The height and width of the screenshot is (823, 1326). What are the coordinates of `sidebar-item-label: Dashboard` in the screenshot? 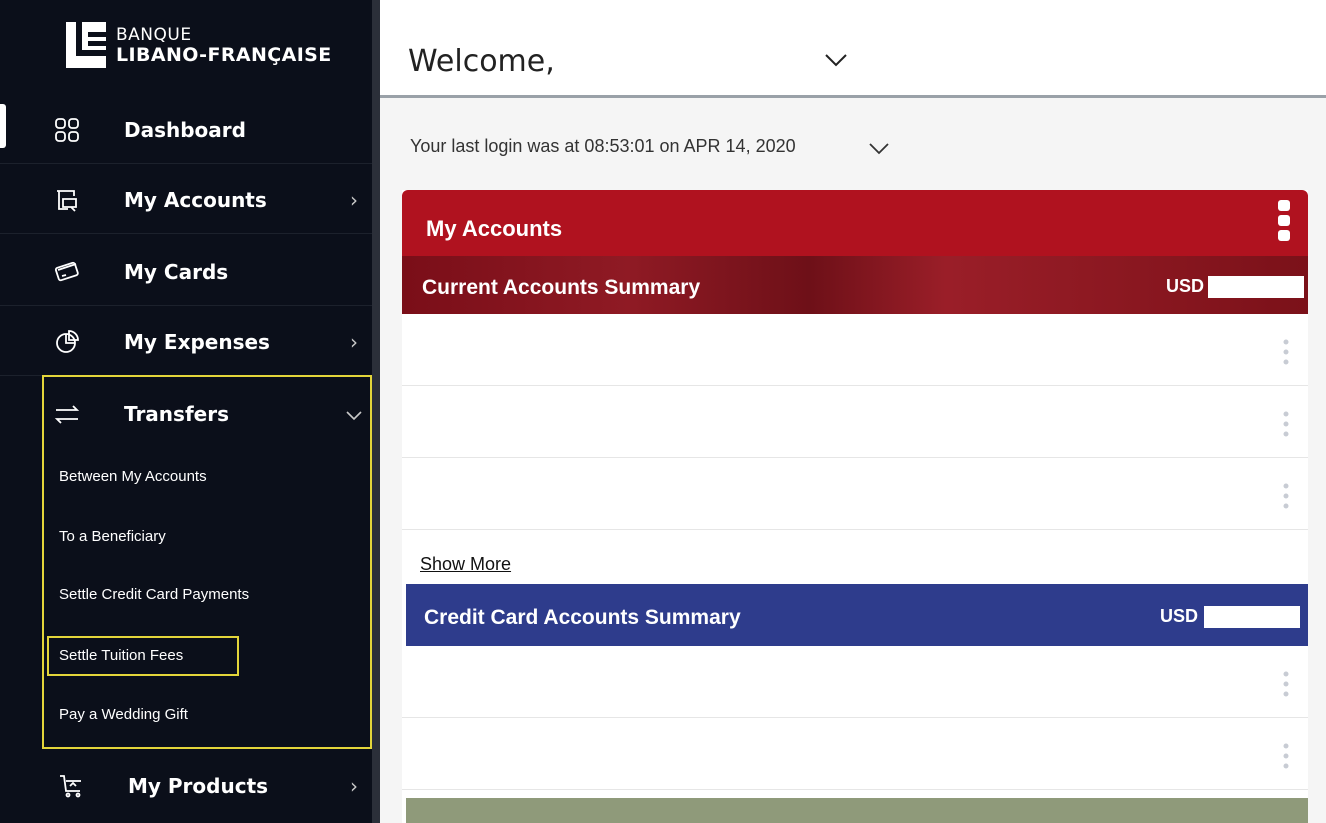 It's located at (185, 129).